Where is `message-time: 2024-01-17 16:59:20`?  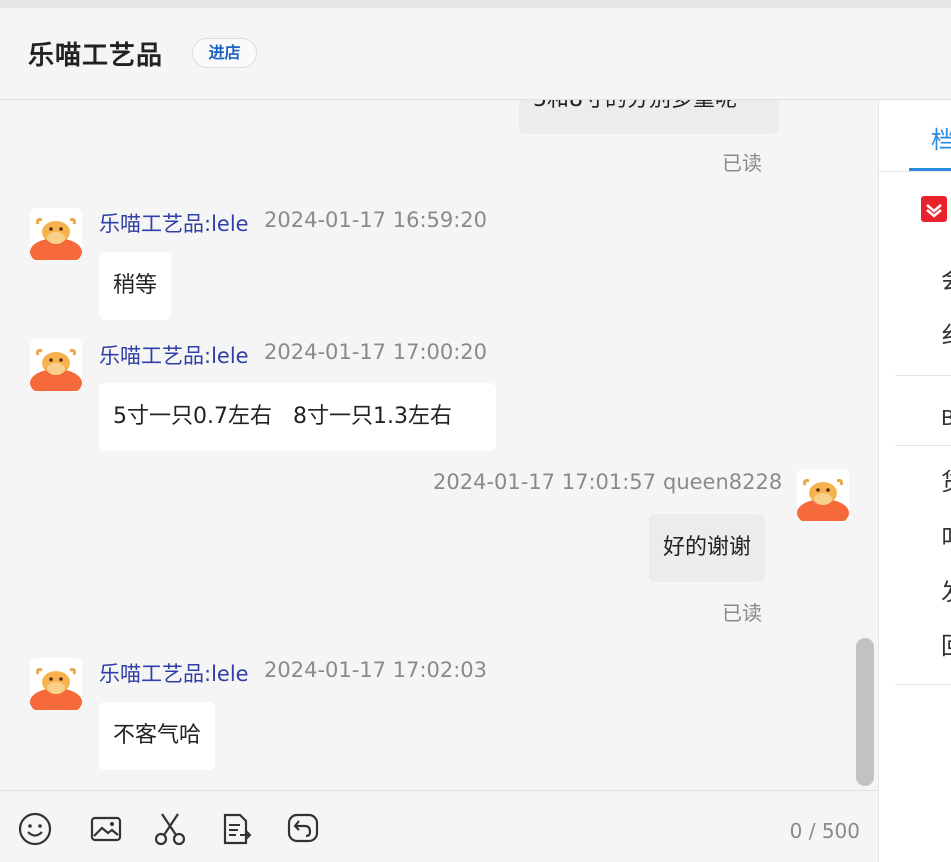 message-time: 2024-01-17 16:59:20 is located at coordinates (376, 220).